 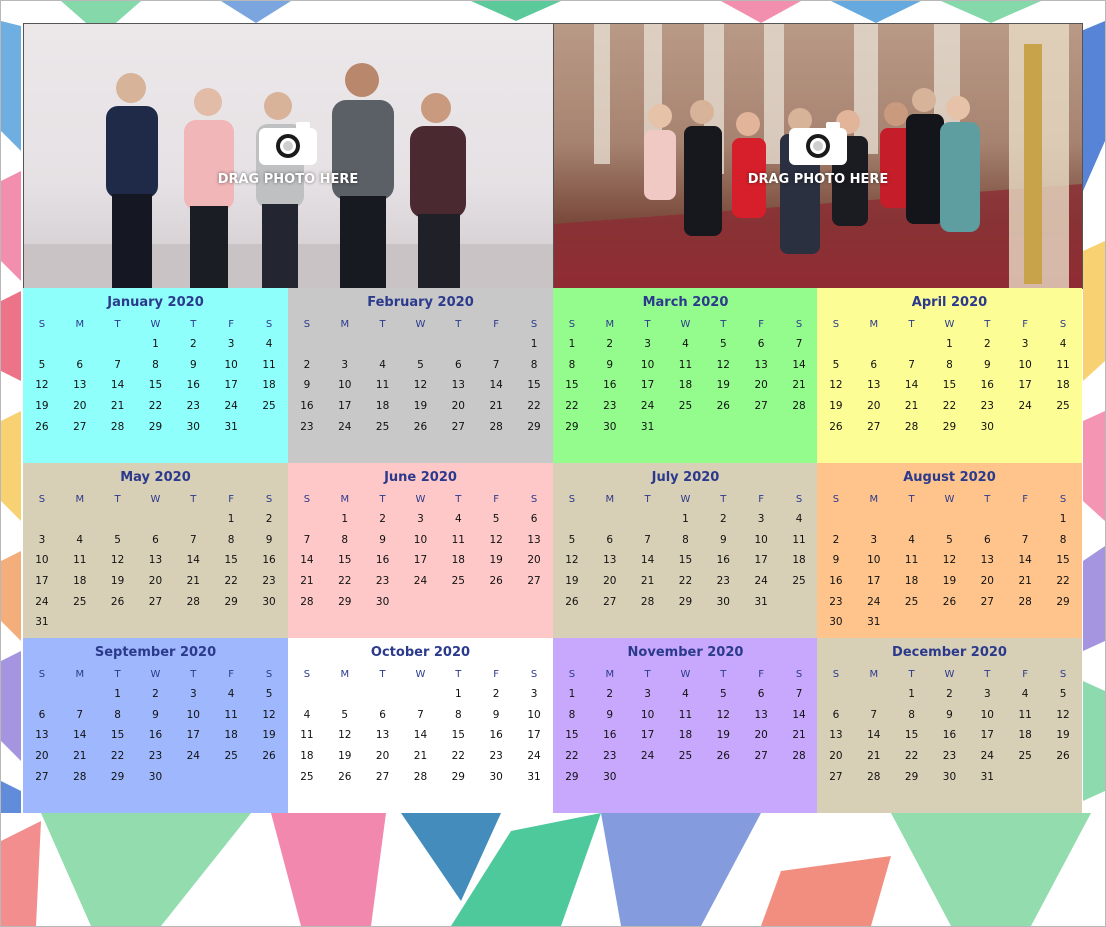 I want to click on day-cell: 6, so click(x=987, y=539).